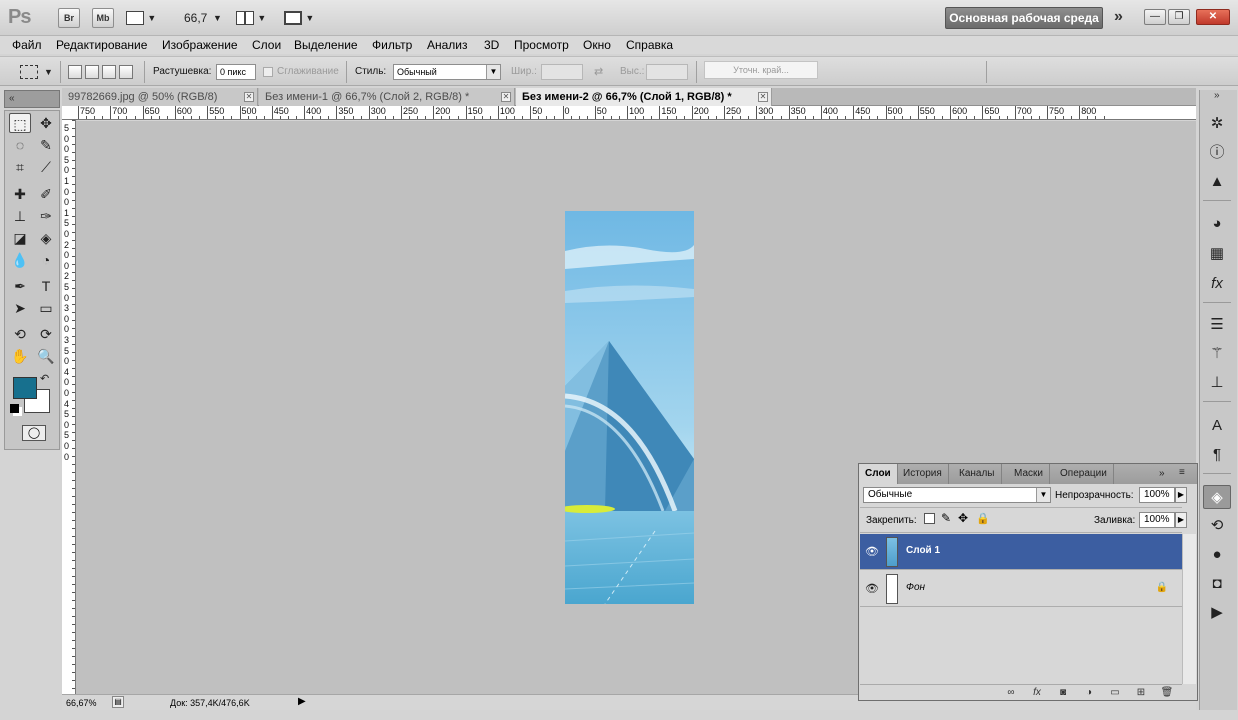 The width and height of the screenshot is (1238, 720). Describe the element at coordinates (20, 216) in the screenshot. I see `clone-stamp-tool: ⊥` at that location.